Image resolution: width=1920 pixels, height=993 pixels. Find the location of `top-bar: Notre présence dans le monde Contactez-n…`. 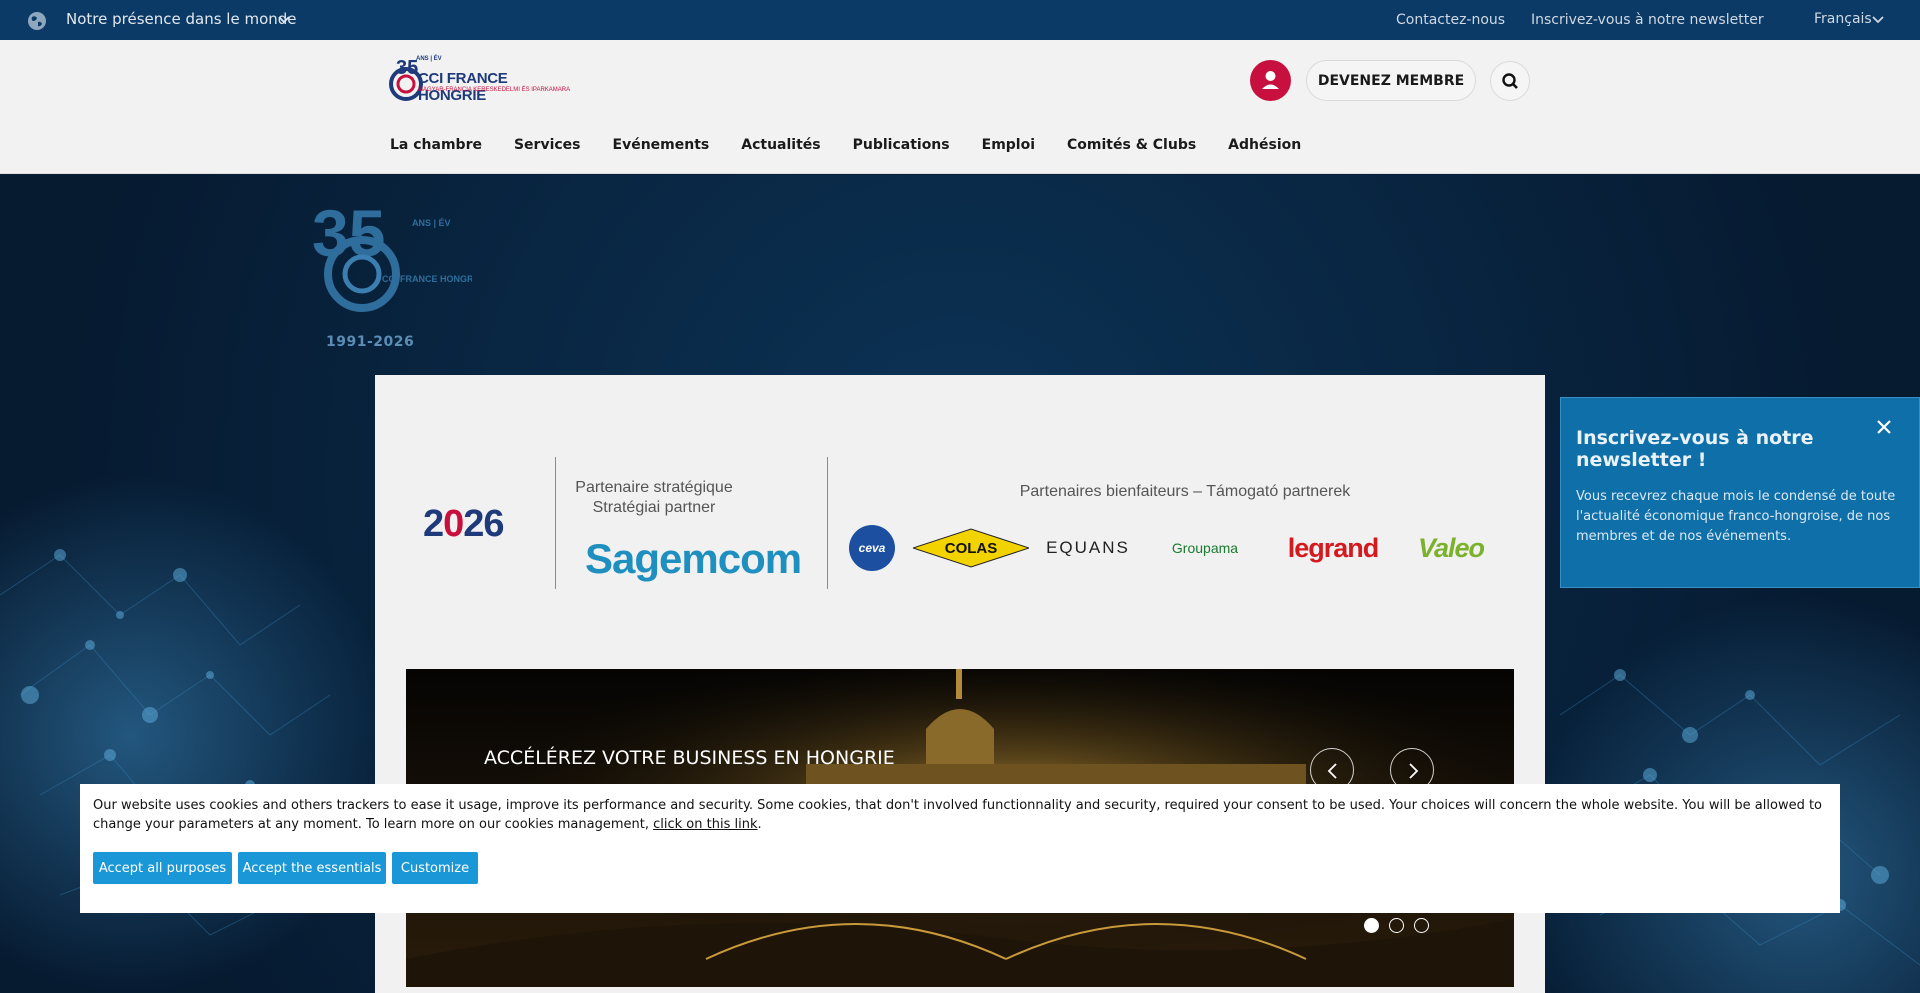

top-bar: Notre présence dans le monde Contactez-n… is located at coordinates (960, 20).